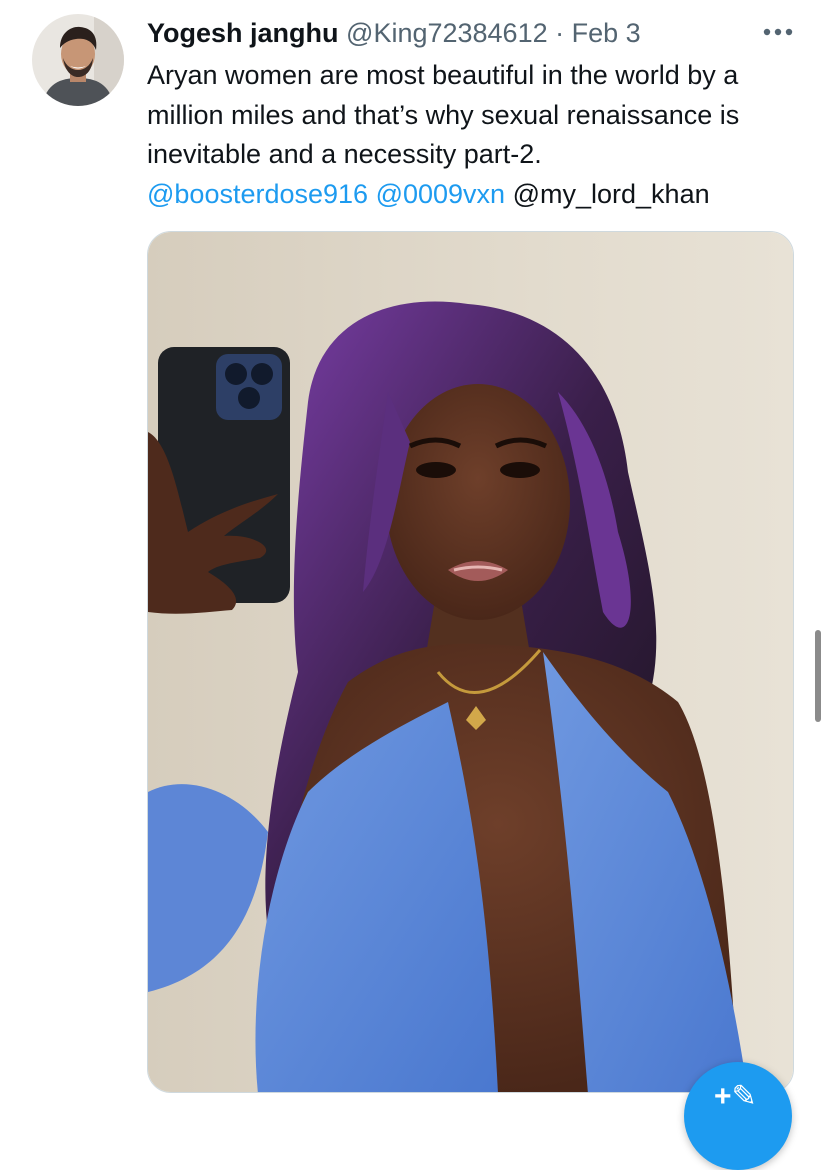  I want to click on compose-tweet-icon: +✎, so click(735, 1096).